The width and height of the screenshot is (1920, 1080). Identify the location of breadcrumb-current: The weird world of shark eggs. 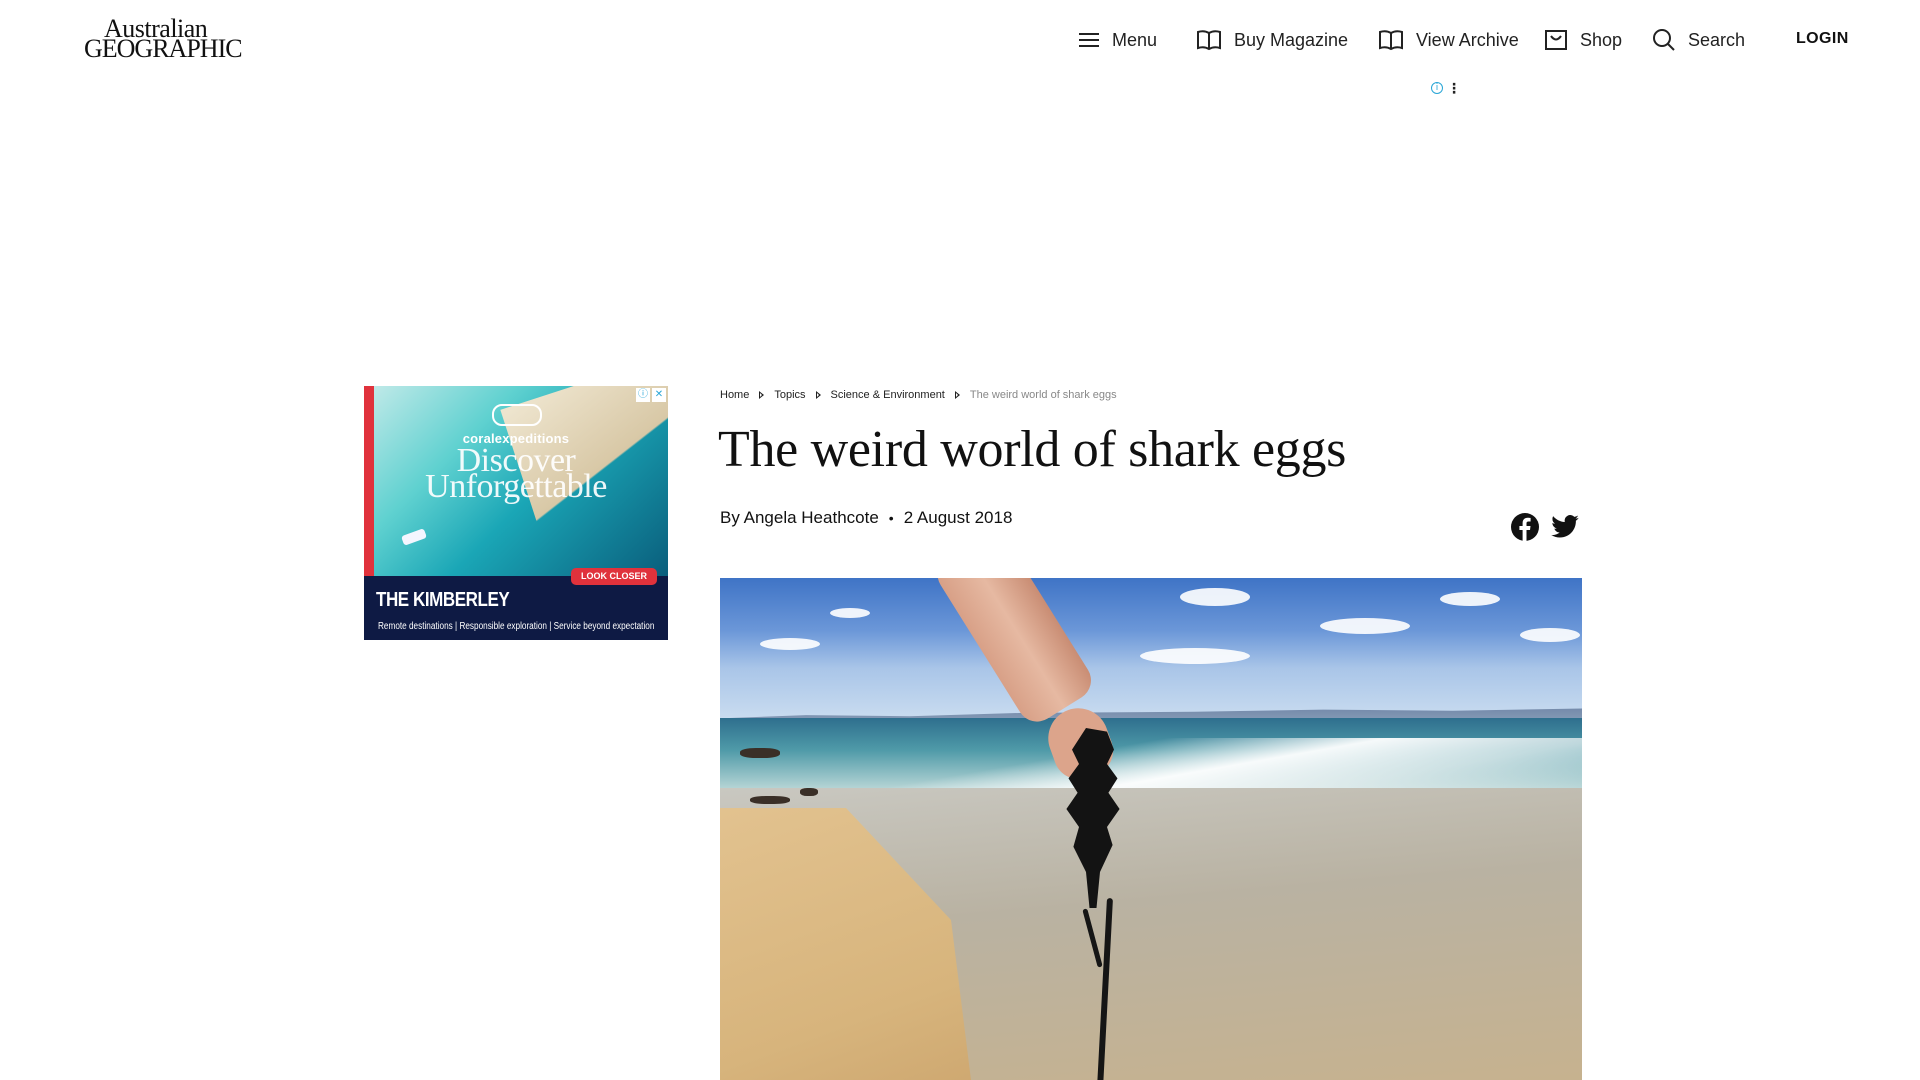
(1043, 395).